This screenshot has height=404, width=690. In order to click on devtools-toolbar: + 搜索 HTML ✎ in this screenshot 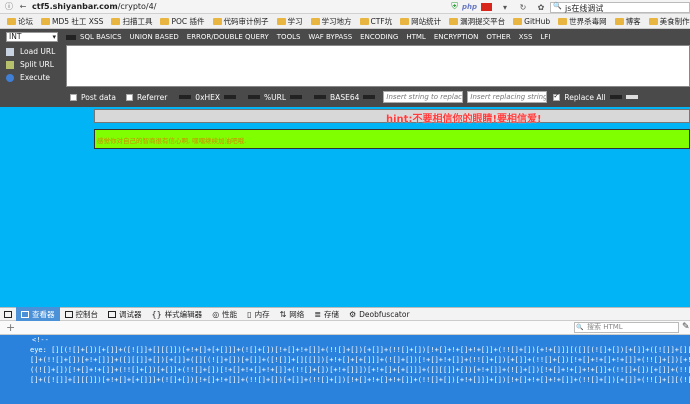, I will do `click(345, 328)`.